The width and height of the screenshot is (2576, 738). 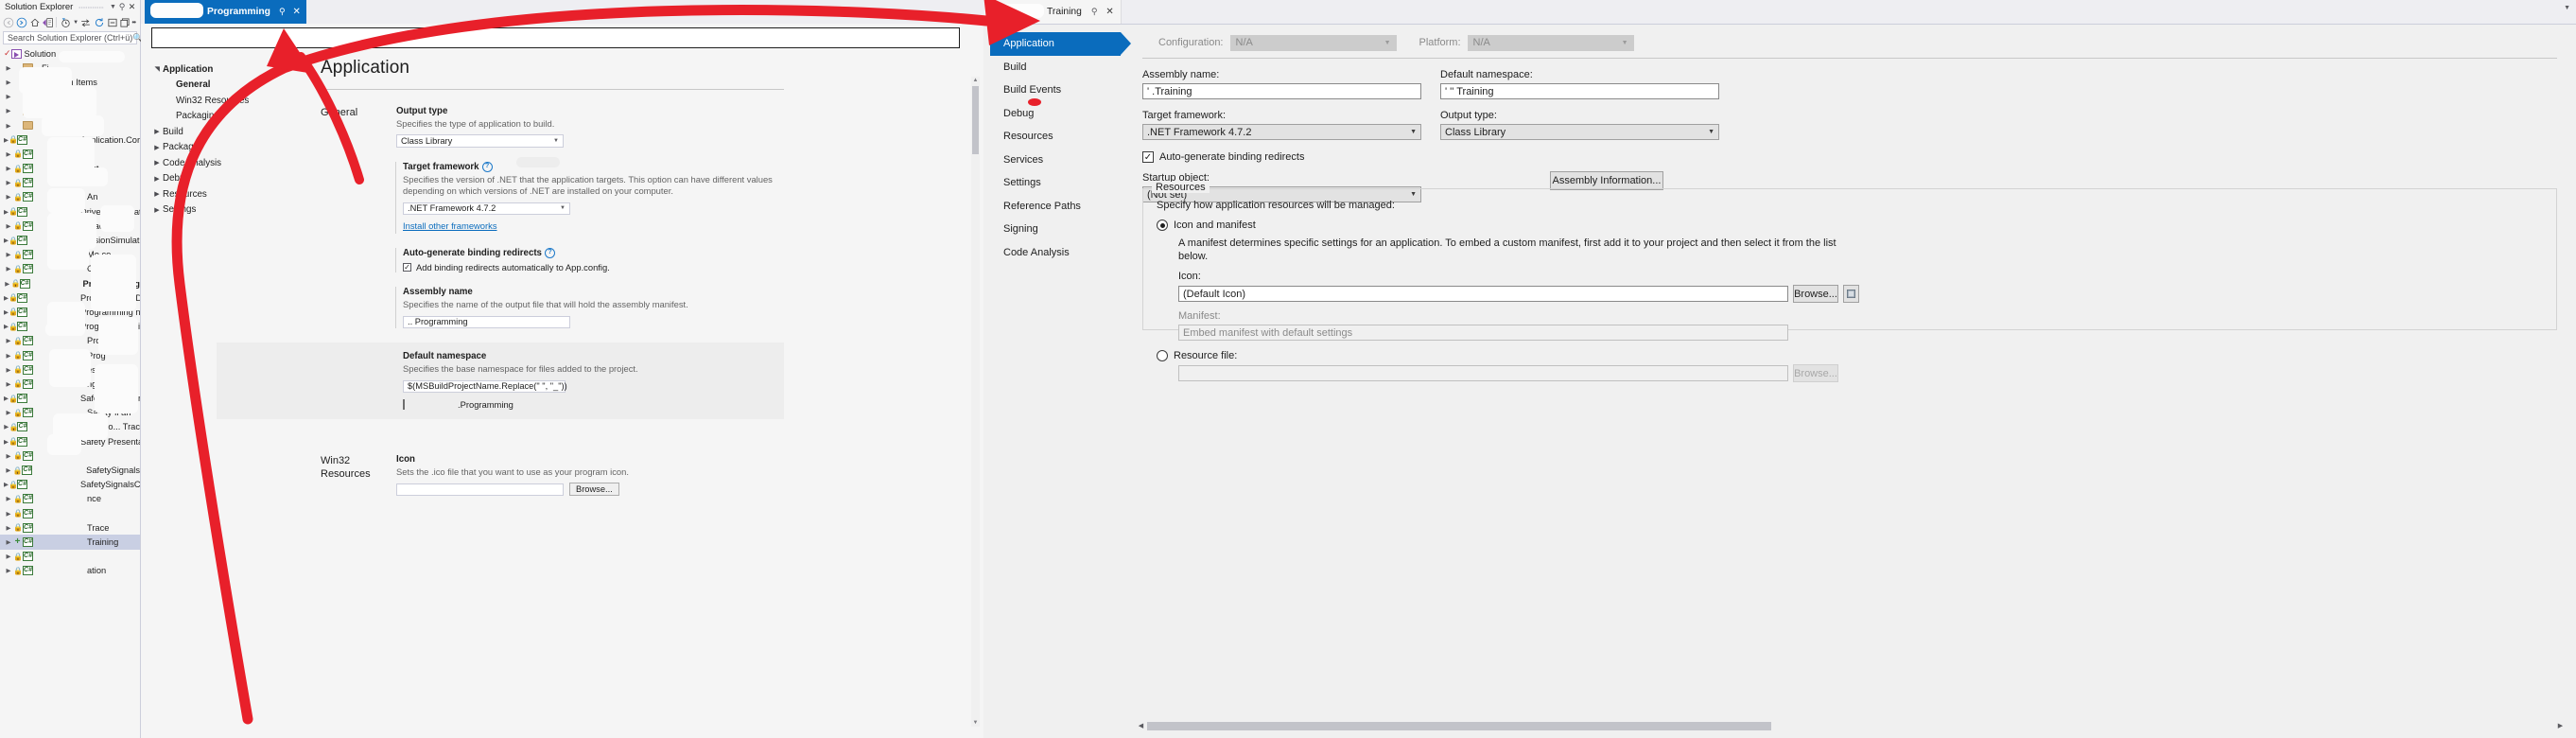 What do you see at coordinates (1055, 90) in the screenshot?
I see `property-nav-item: Build Events` at bounding box center [1055, 90].